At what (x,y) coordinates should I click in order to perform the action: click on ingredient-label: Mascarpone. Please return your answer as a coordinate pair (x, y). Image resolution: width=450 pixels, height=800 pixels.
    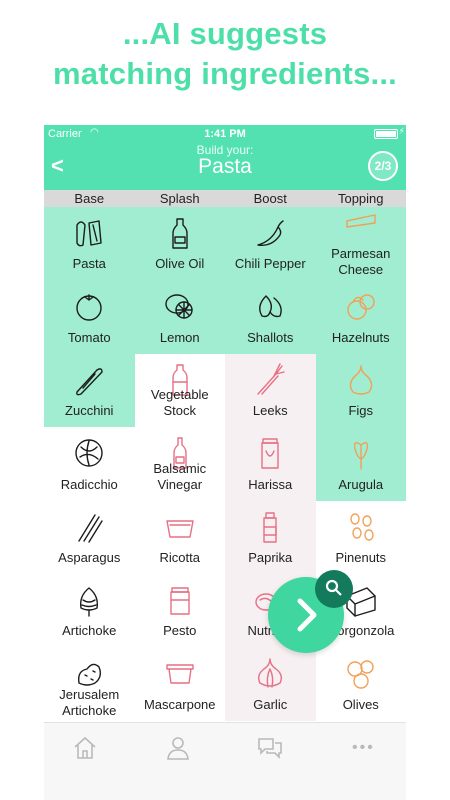
    Looking at the image, I should click on (179, 704).